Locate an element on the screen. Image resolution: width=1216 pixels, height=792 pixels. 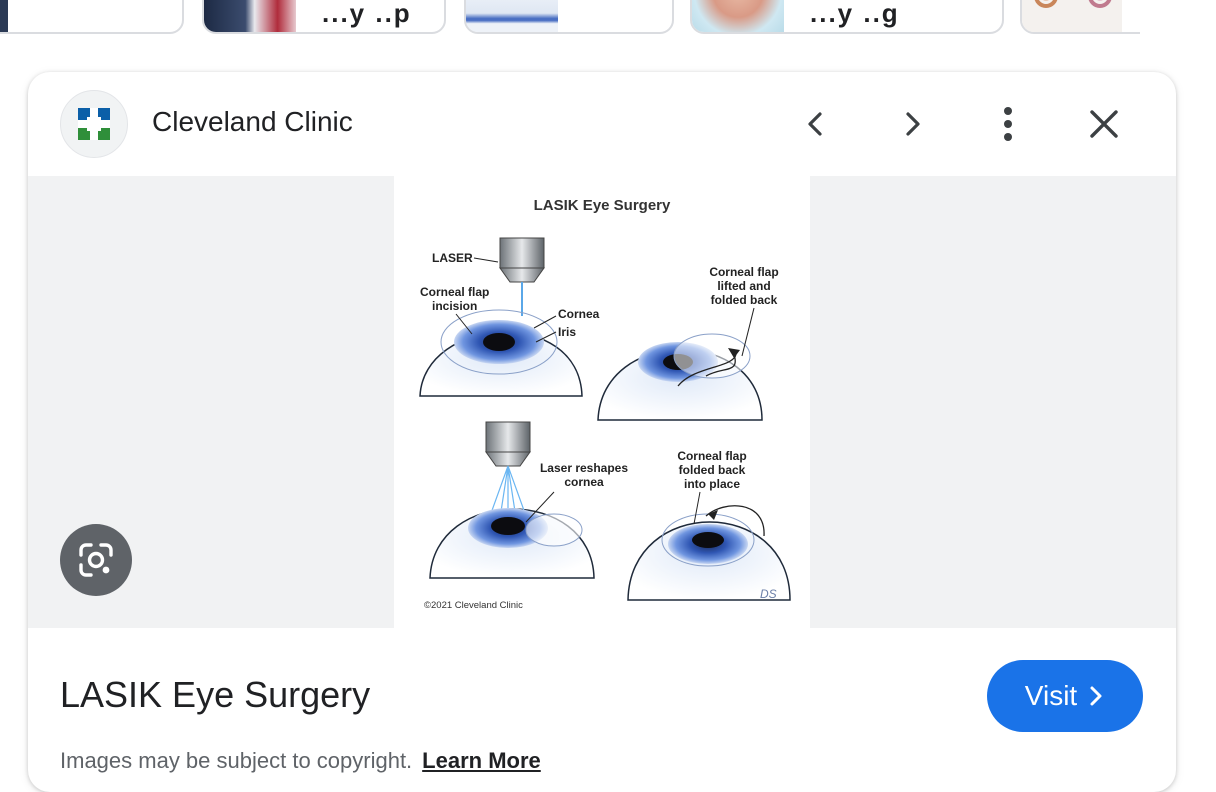
label-flap-lifted-1: Corneal flap is located at coordinates (743, 272).